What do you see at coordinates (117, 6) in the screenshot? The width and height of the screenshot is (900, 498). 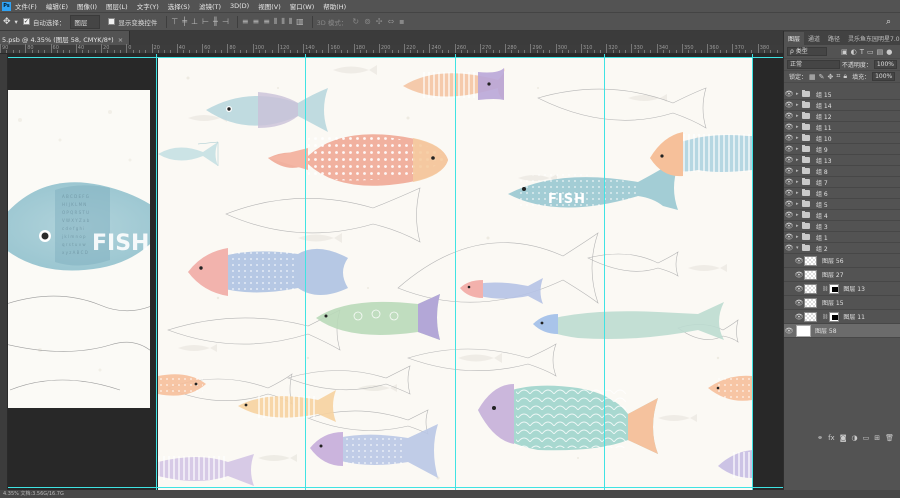 I see `menu-layer: 图层(L)` at bounding box center [117, 6].